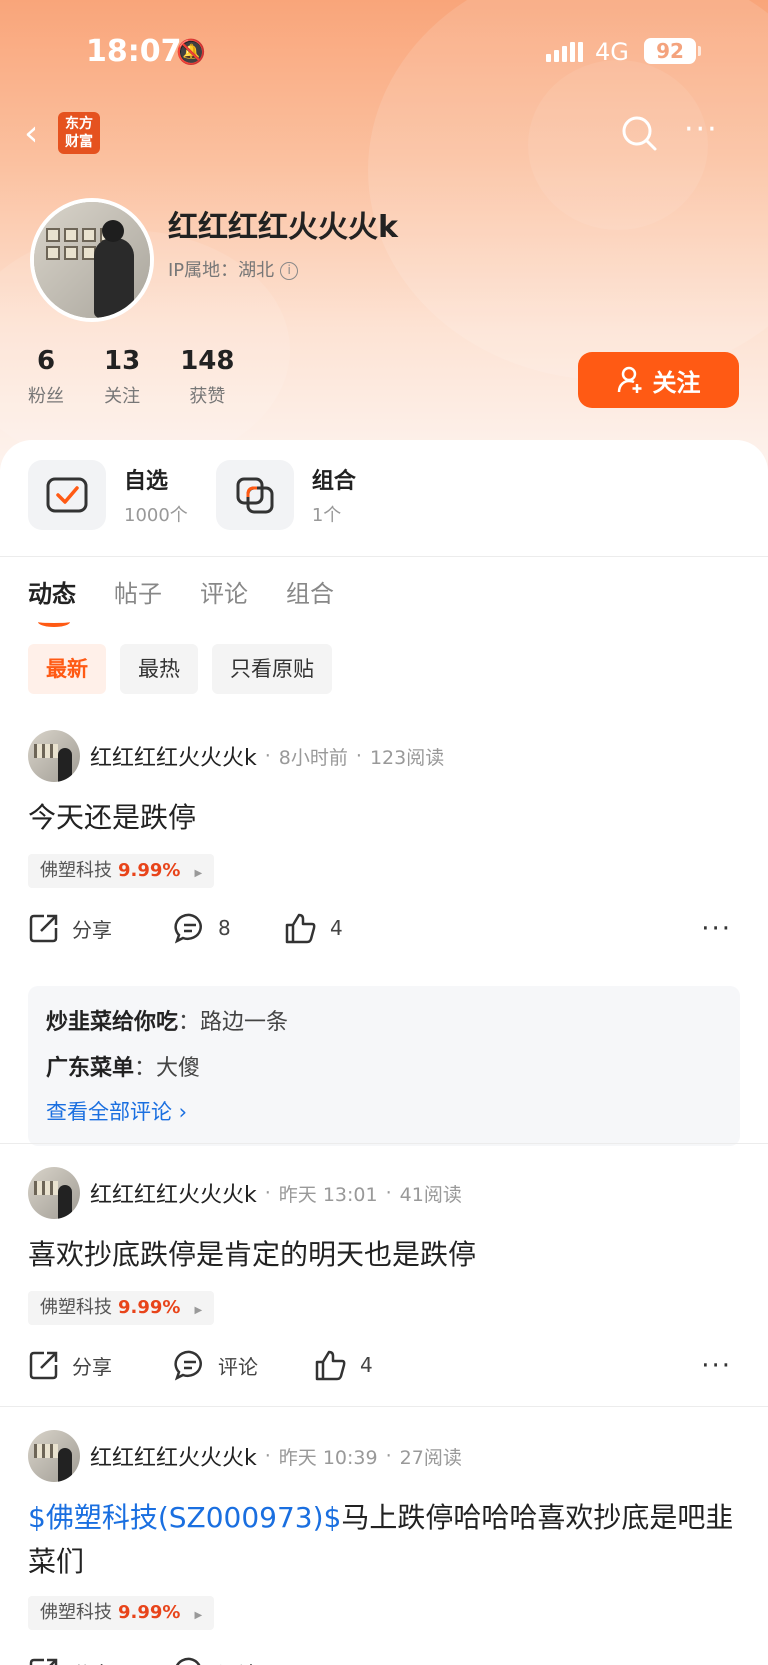 This screenshot has height=1665, width=768. What do you see at coordinates (224, 591) in the screenshot?
I see `tab-comments: 评论` at bounding box center [224, 591].